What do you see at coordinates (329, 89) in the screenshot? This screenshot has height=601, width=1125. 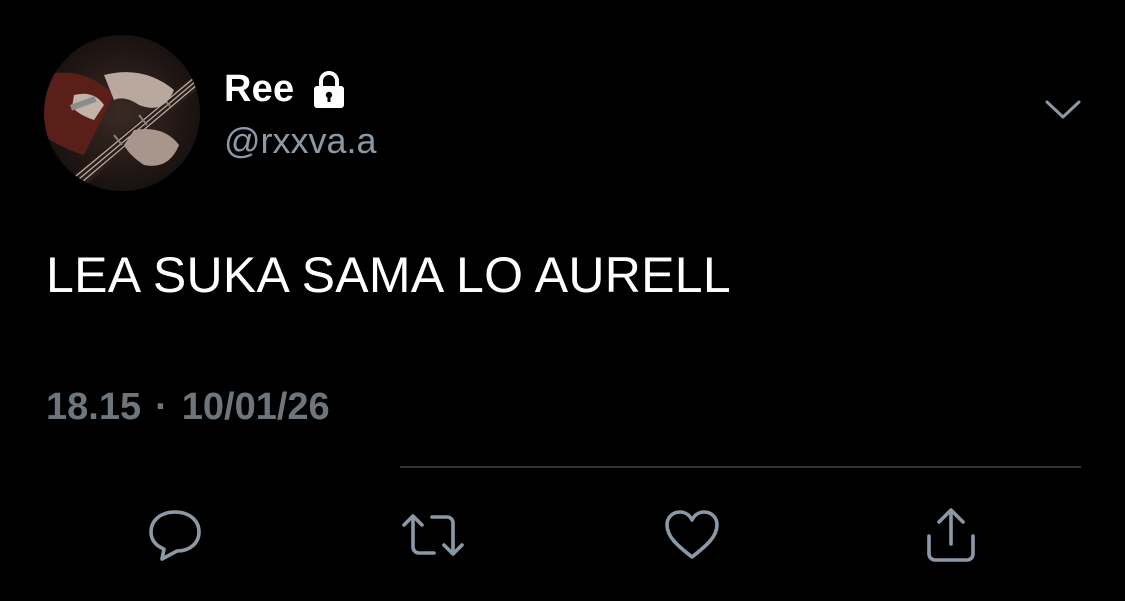 I see `lock-icon` at bounding box center [329, 89].